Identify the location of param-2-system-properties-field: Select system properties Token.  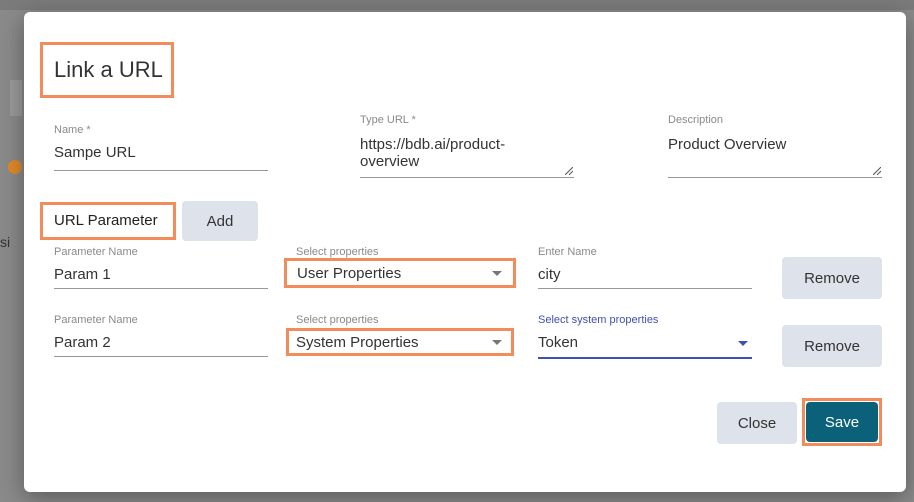
(645, 337).